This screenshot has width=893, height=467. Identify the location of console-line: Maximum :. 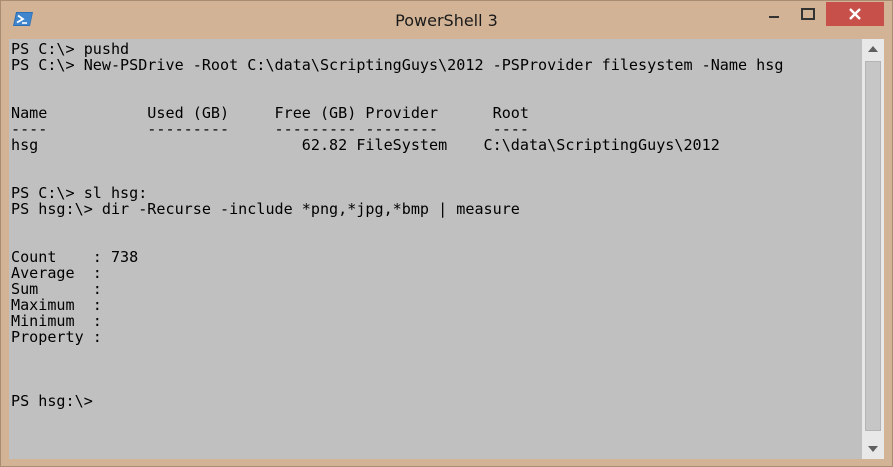
(56, 305).